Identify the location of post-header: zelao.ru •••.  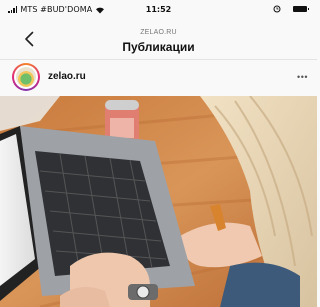
(158, 78).